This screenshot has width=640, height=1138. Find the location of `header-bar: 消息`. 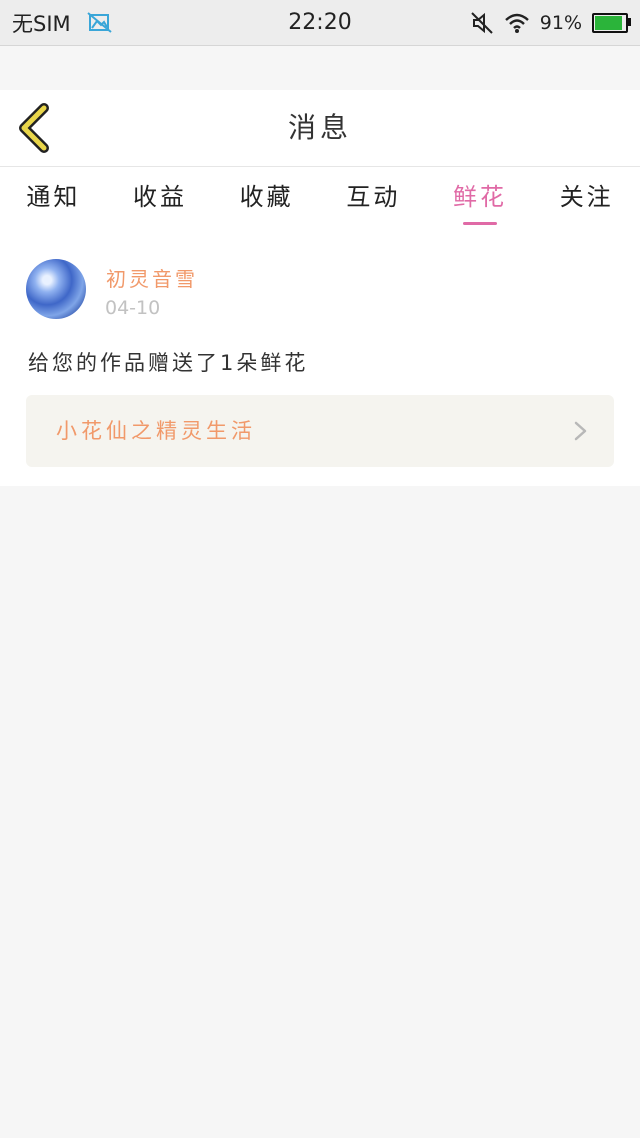

header-bar: 消息 is located at coordinates (320, 128).